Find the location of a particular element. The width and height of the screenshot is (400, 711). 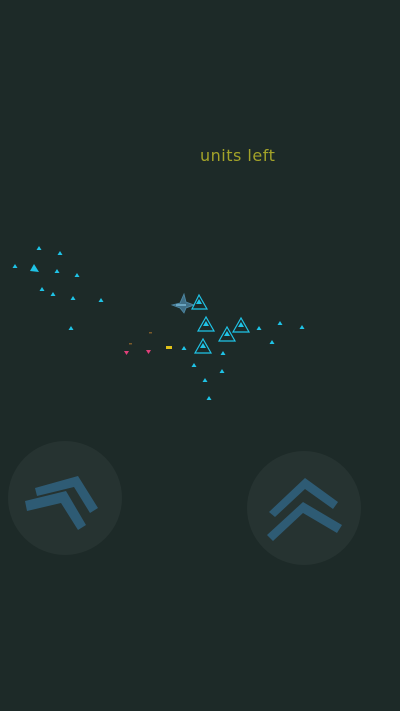

friendly-unit-leader is located at coordinates (34, 268).